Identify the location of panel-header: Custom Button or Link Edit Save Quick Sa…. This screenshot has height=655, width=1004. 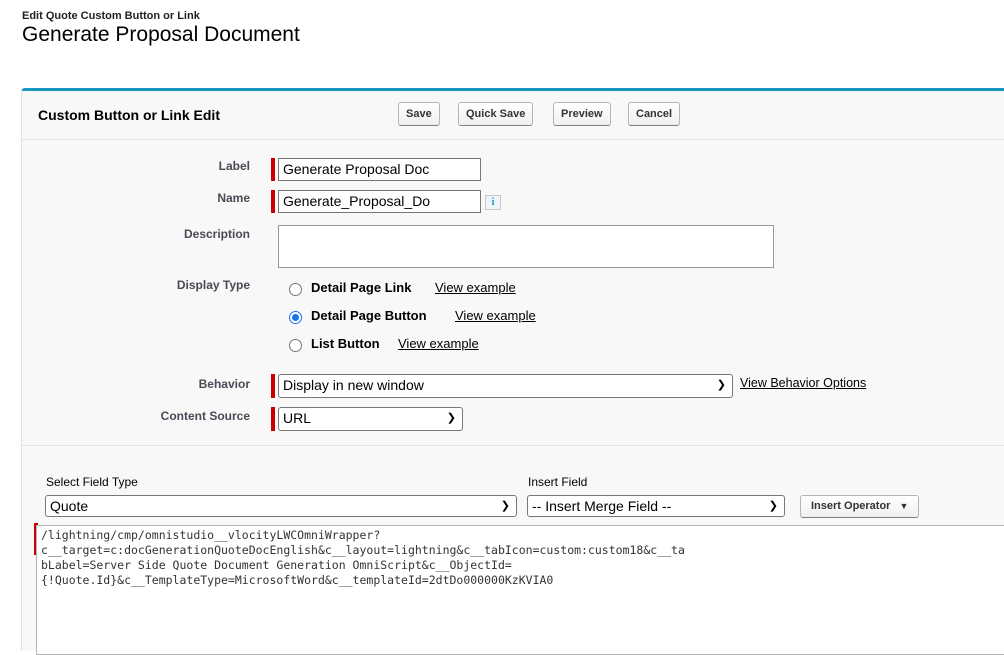
(513, 115).